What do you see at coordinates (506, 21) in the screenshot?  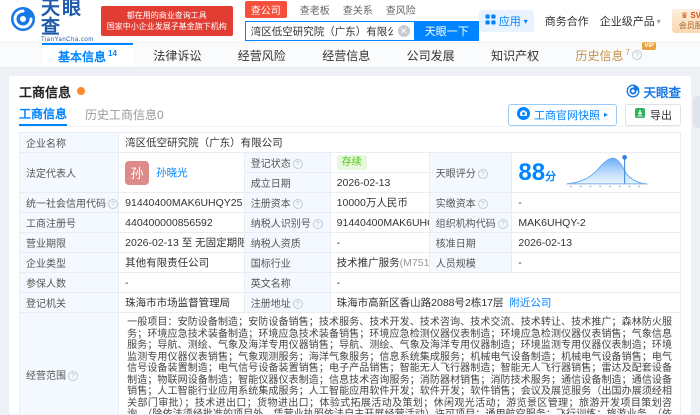 I see `apps-menu: 应用 ▾` at bounding box center [506, 21].